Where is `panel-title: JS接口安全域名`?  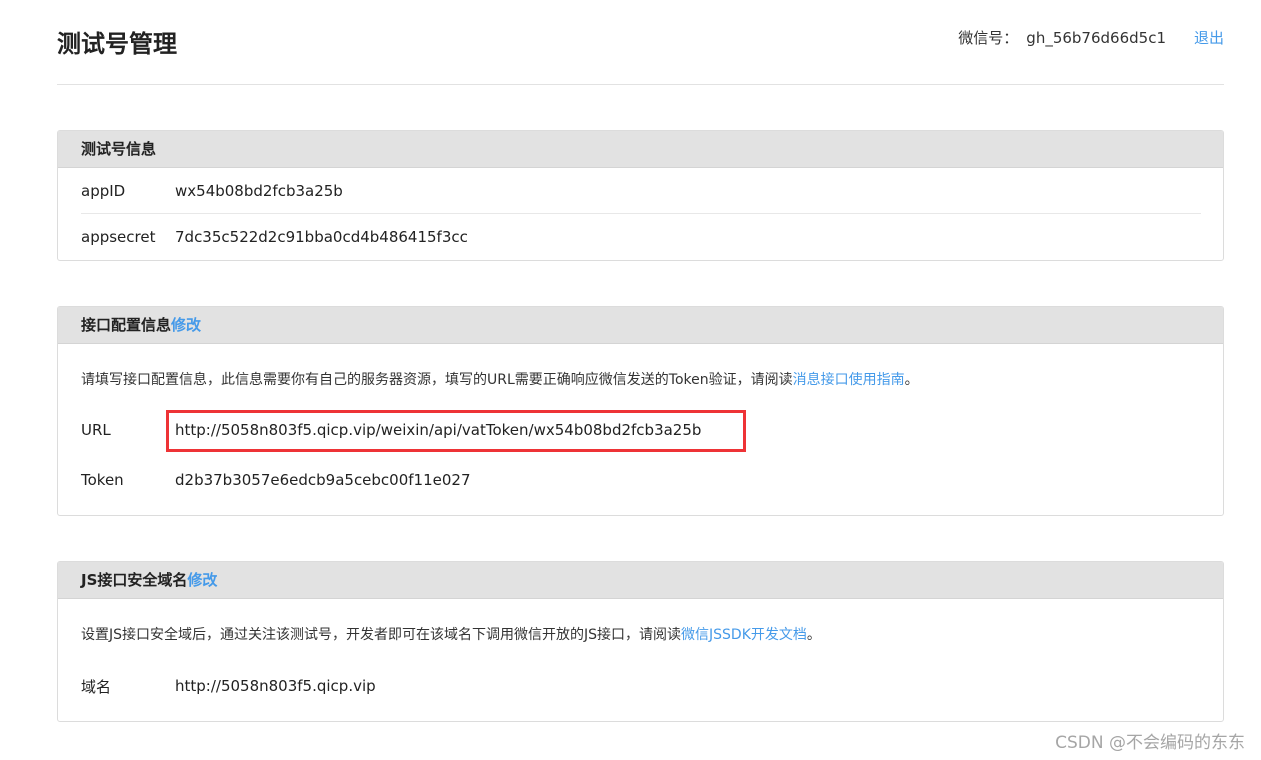 panel-title: JS接口安全域名 is located at coordinates (134, 580).